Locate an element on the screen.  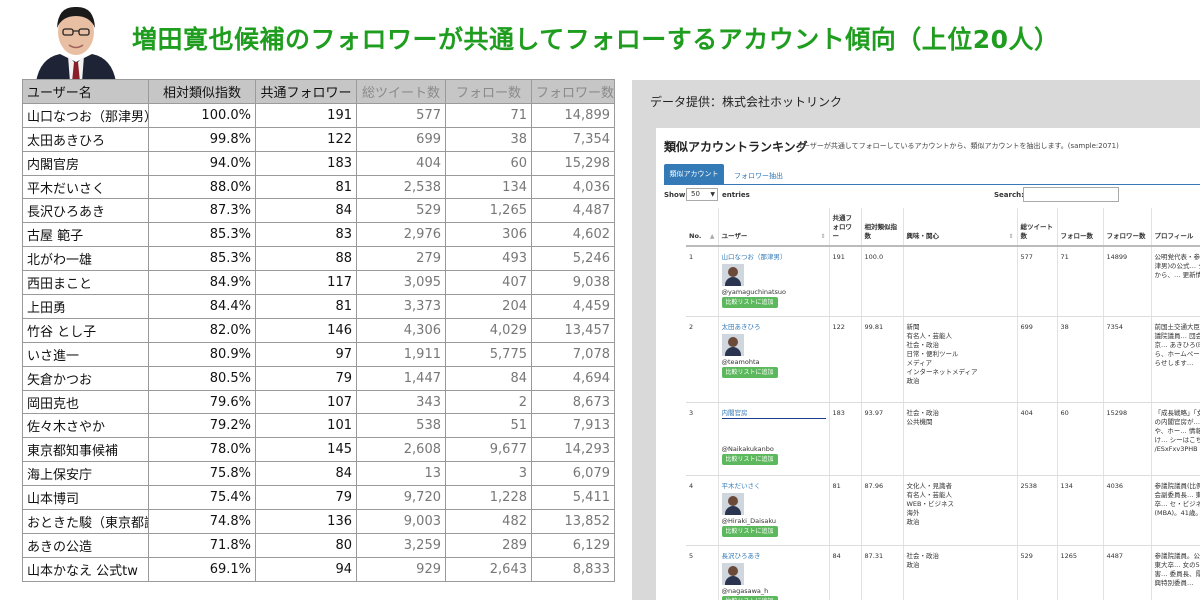
cell-common-followers: 183 is located at coordinates (306, 163).